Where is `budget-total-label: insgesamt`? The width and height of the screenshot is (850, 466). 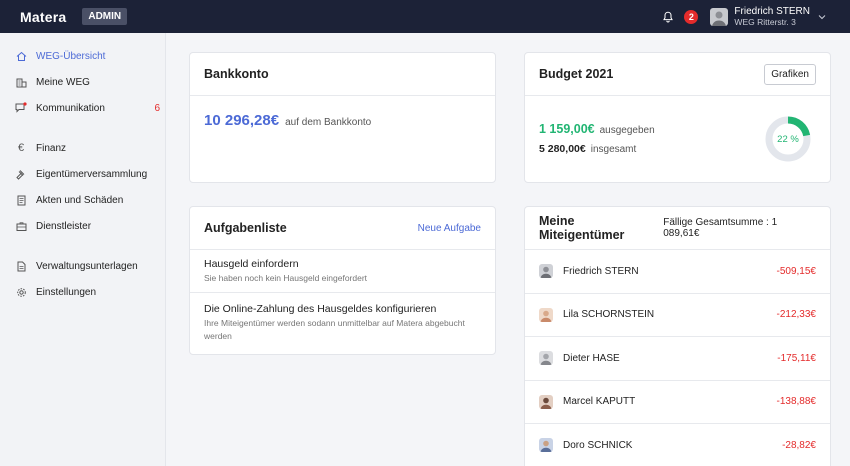 budget-total-label: insgesamt is located at coordinates (613, 149).